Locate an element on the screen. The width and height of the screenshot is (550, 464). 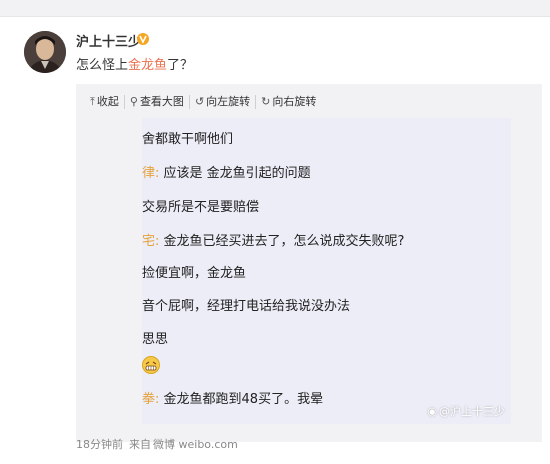
chat-line: 音个屁啊，经理打电话给我说没办法 is located at coordinates (246, 306).